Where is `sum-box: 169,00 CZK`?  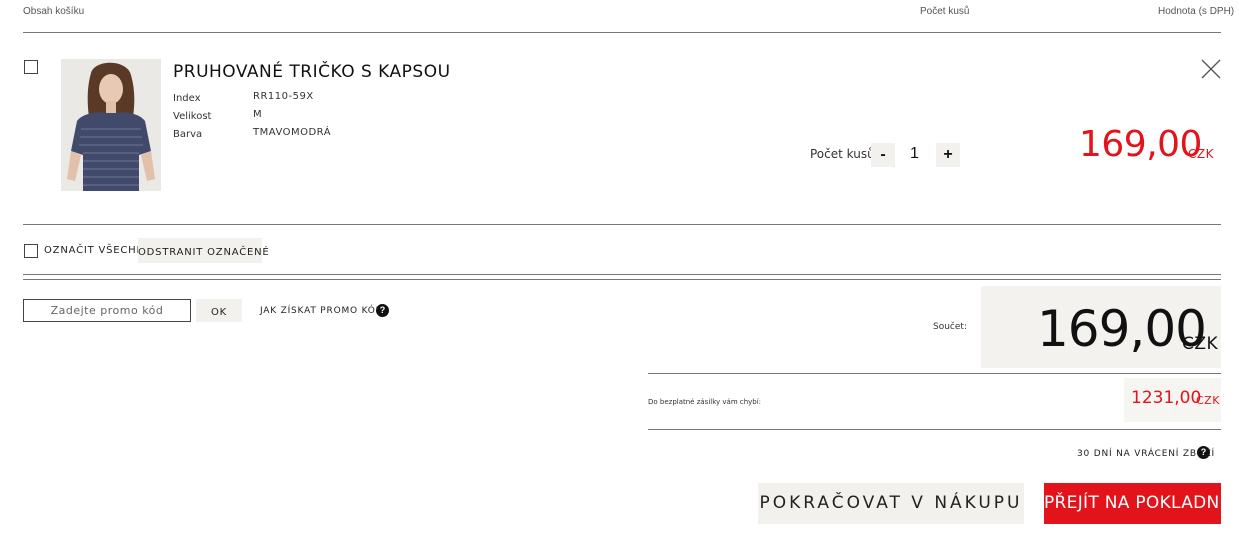
sum-box: 169,00 CZK is located at coordinates (1101, 327).